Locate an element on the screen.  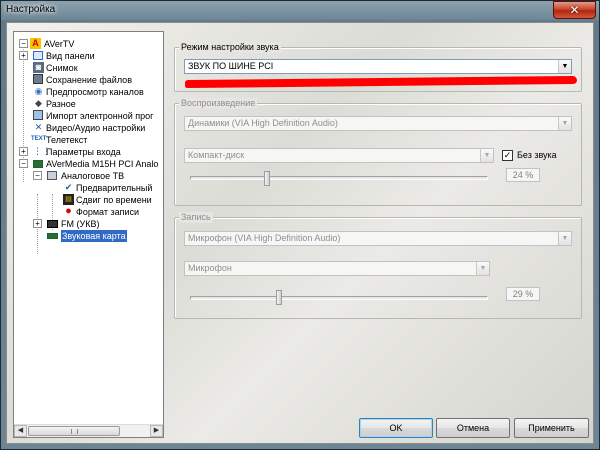
snapshot-icon: ◙ is located at coordinates (38, 67).